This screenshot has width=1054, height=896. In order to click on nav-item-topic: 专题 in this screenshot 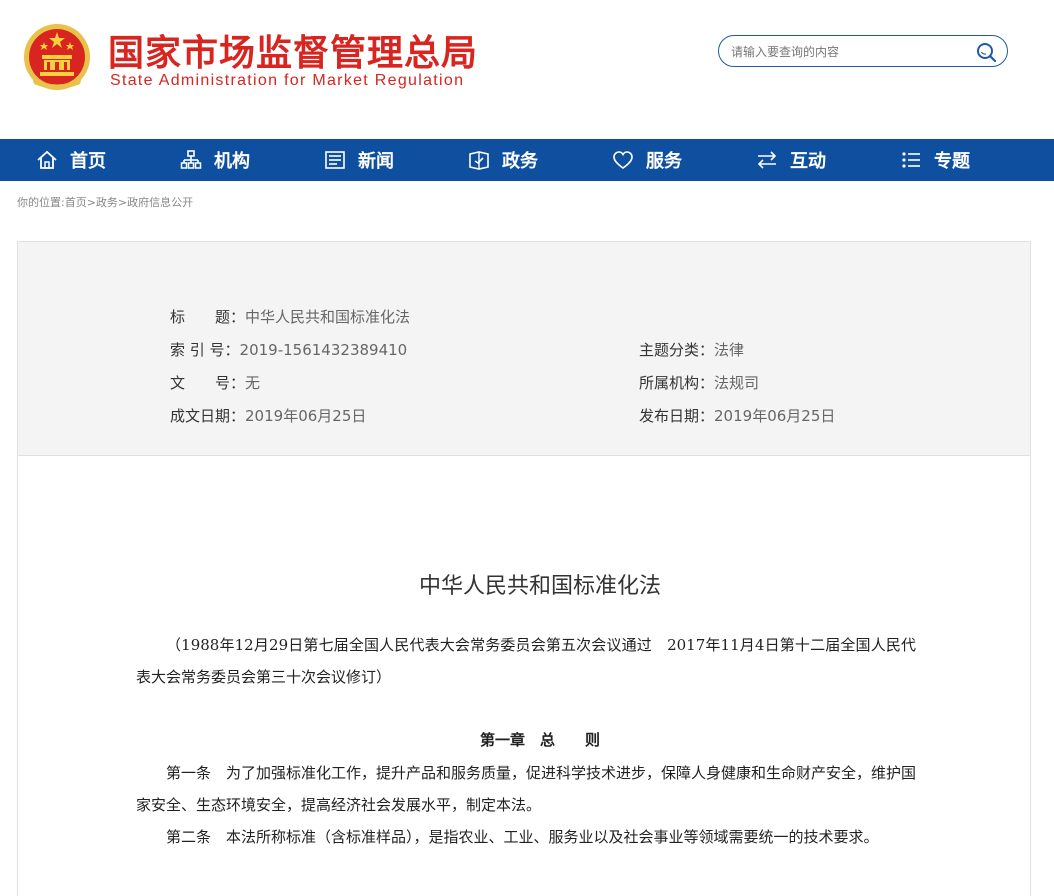, I will do `click(935, 160)`.